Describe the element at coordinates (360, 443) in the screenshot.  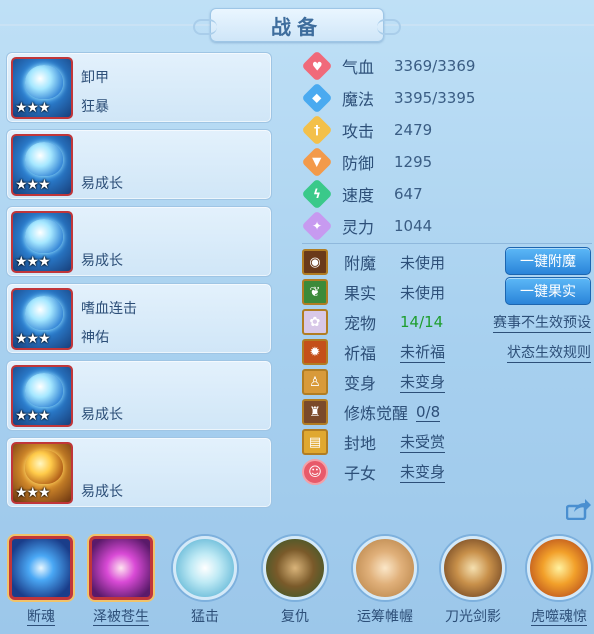
I see `buff-label: 封地` at that location.